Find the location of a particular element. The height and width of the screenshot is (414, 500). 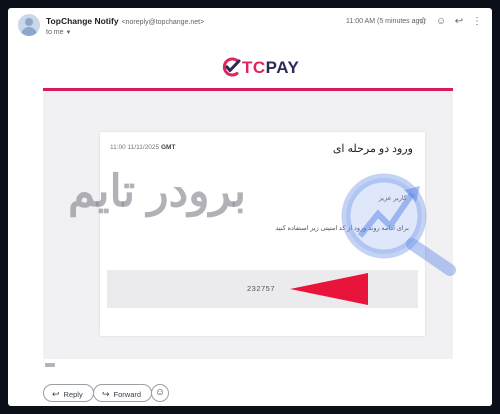

message-title: ورود دو مرحله ای is located at coordinates (372, 149).